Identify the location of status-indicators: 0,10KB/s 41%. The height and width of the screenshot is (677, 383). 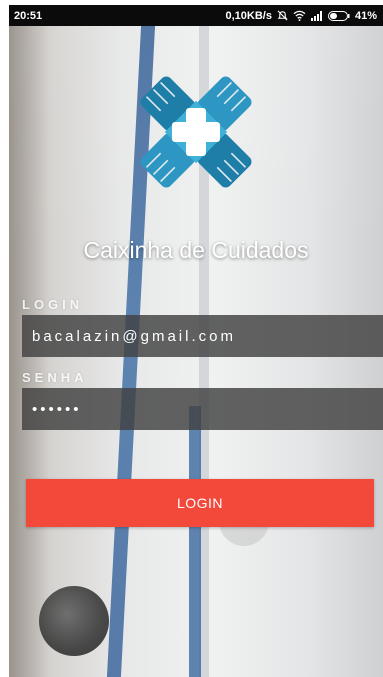
(301, 16).